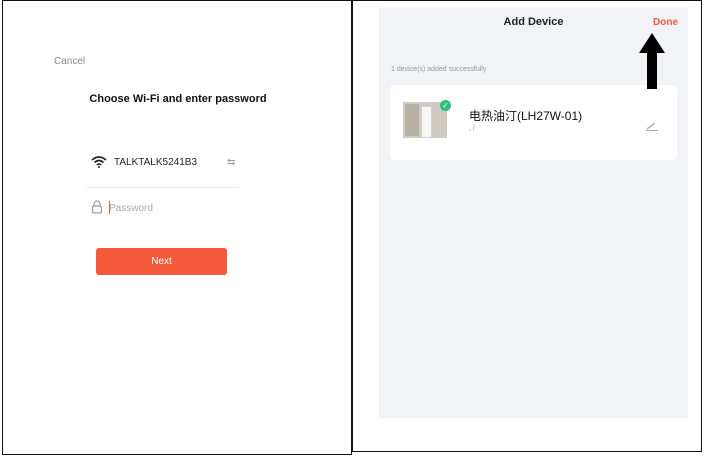 This screenshot has height=463, width=705. What do you see at coordinates (533, 22) in the screenshot?
I see `page-title: Add Device` at bounding box center [533, 22].